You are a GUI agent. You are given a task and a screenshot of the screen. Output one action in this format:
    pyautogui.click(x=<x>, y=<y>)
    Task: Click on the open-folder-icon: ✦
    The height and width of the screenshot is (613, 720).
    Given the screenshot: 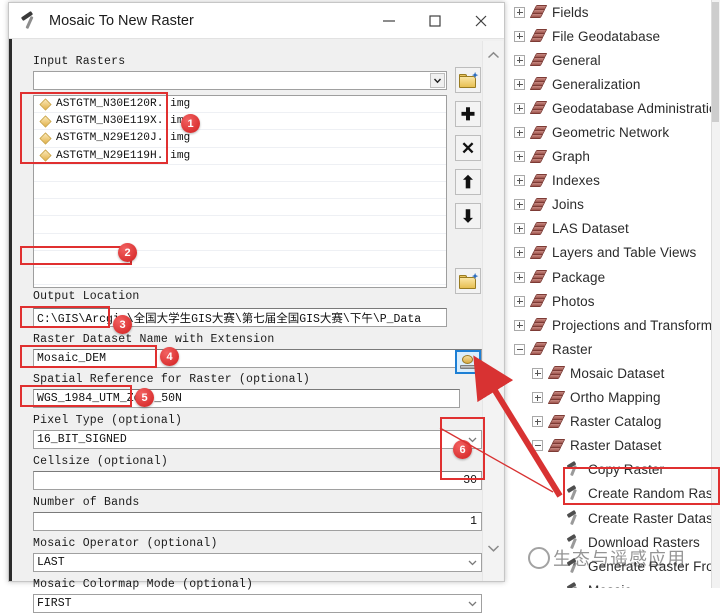 What is the action you would take?
    pyautogui.click(x=468, y=79)
    